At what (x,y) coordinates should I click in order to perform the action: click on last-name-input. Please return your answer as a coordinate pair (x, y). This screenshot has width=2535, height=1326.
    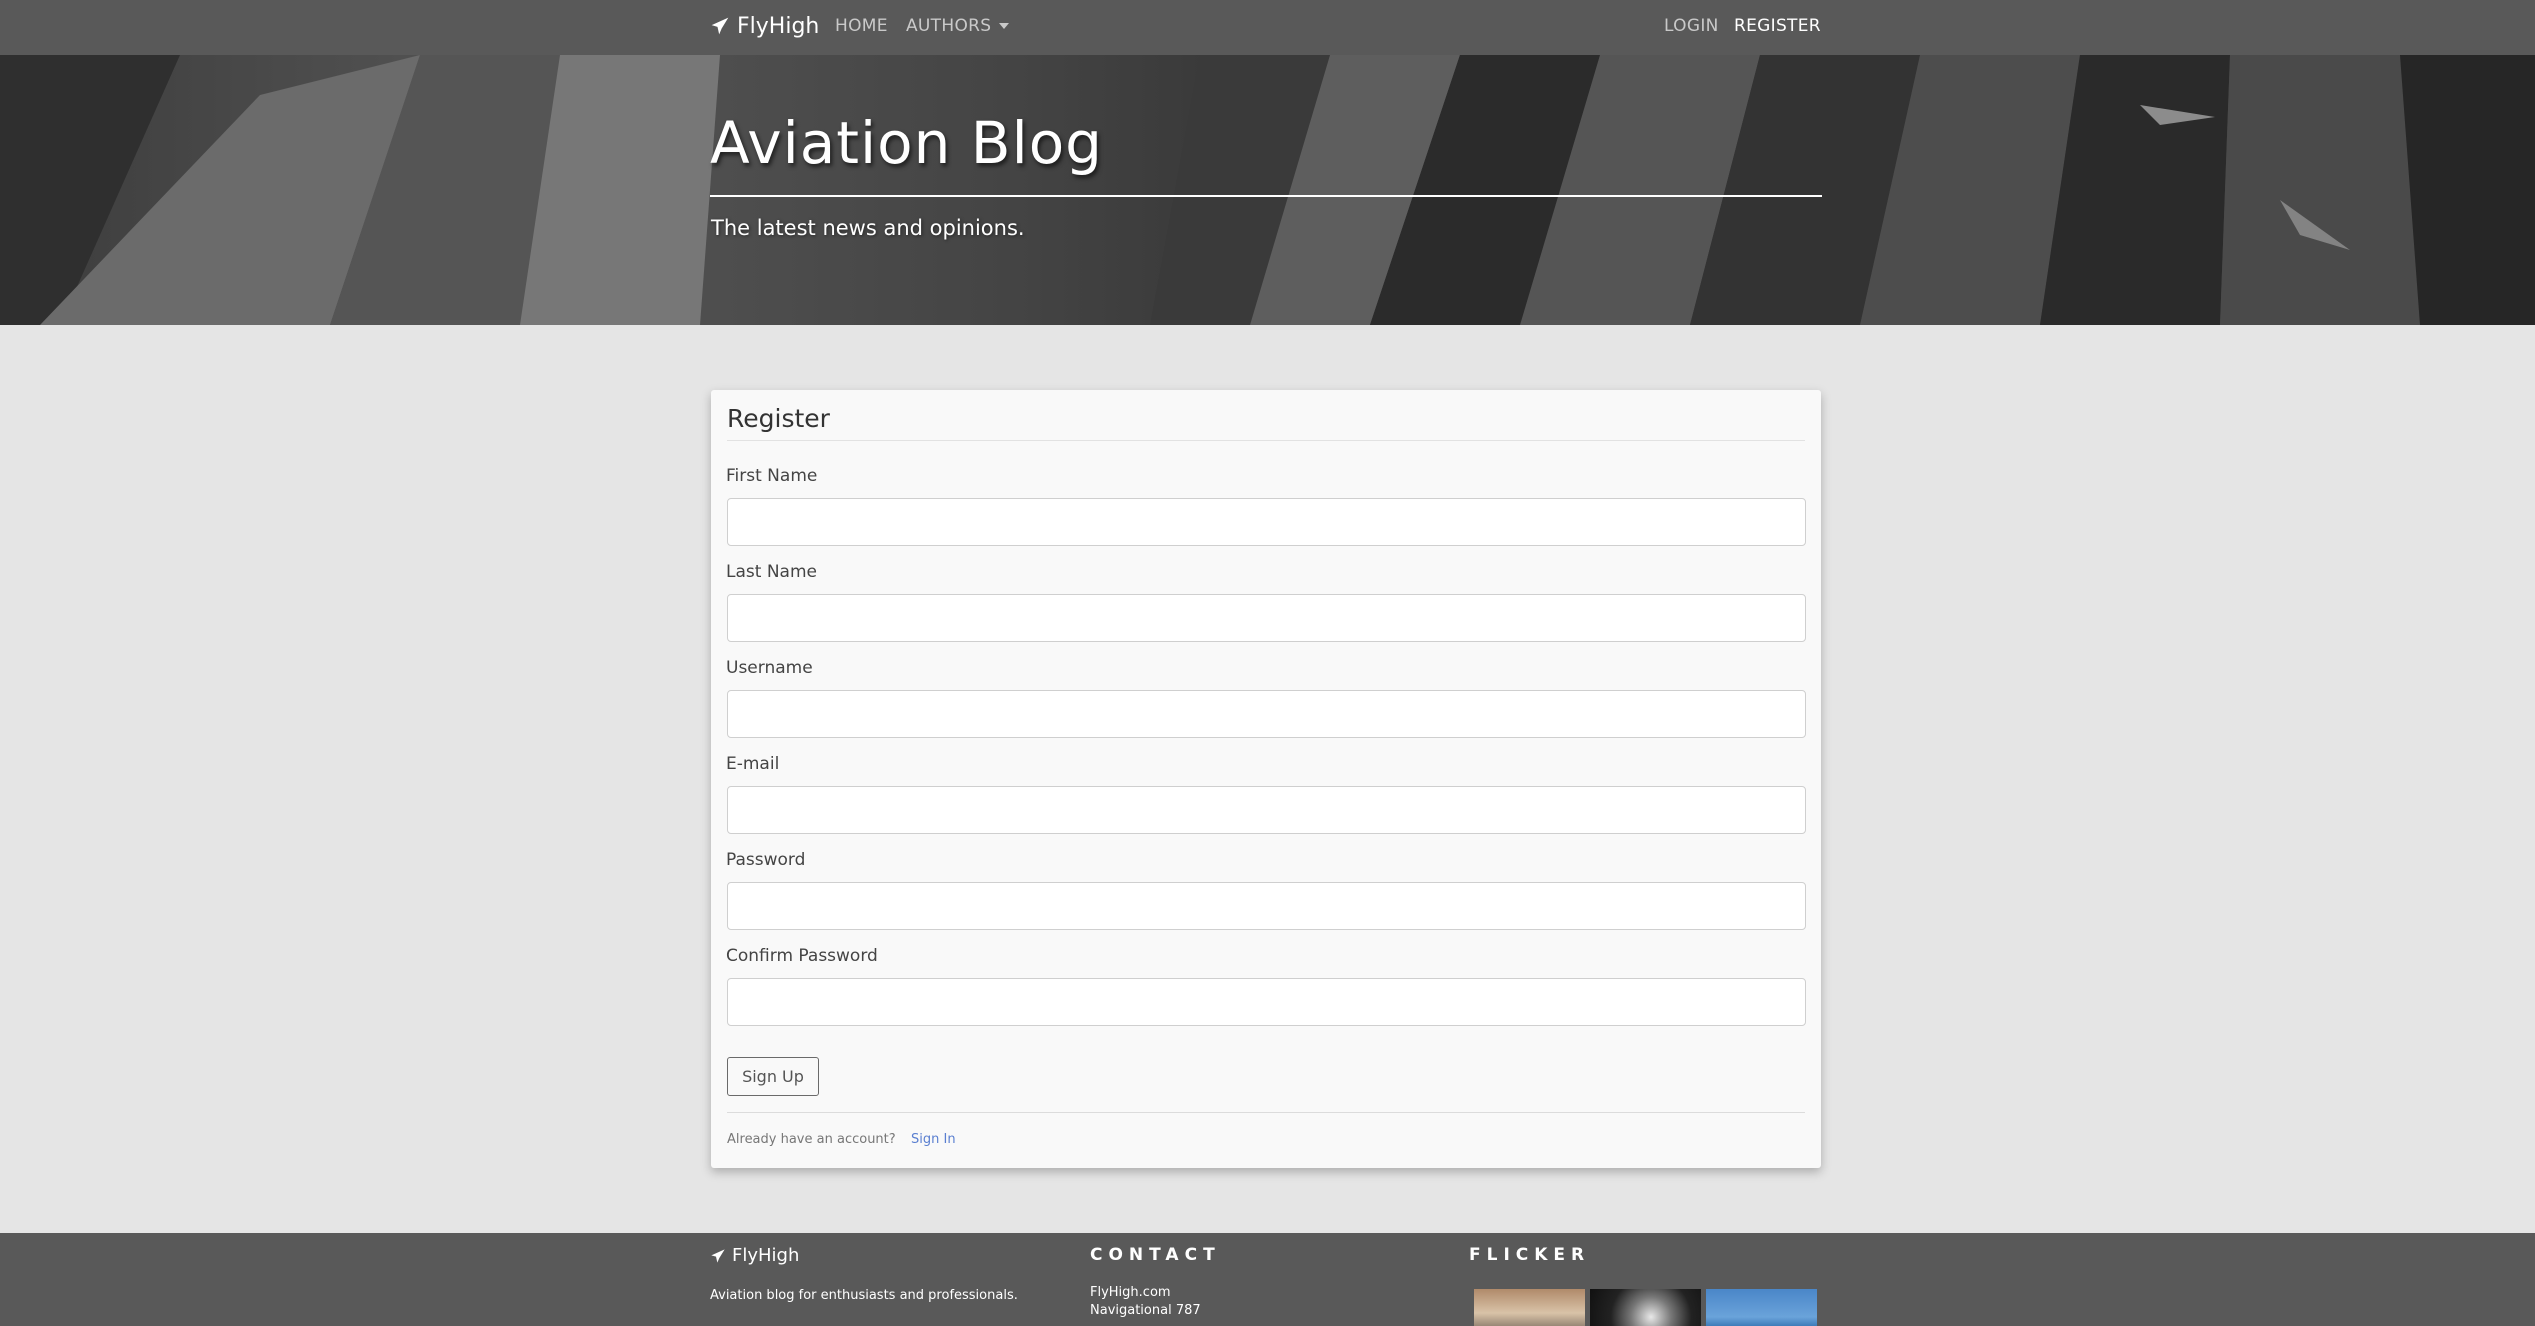
    Looking at the image, I should click on (1266, 618).